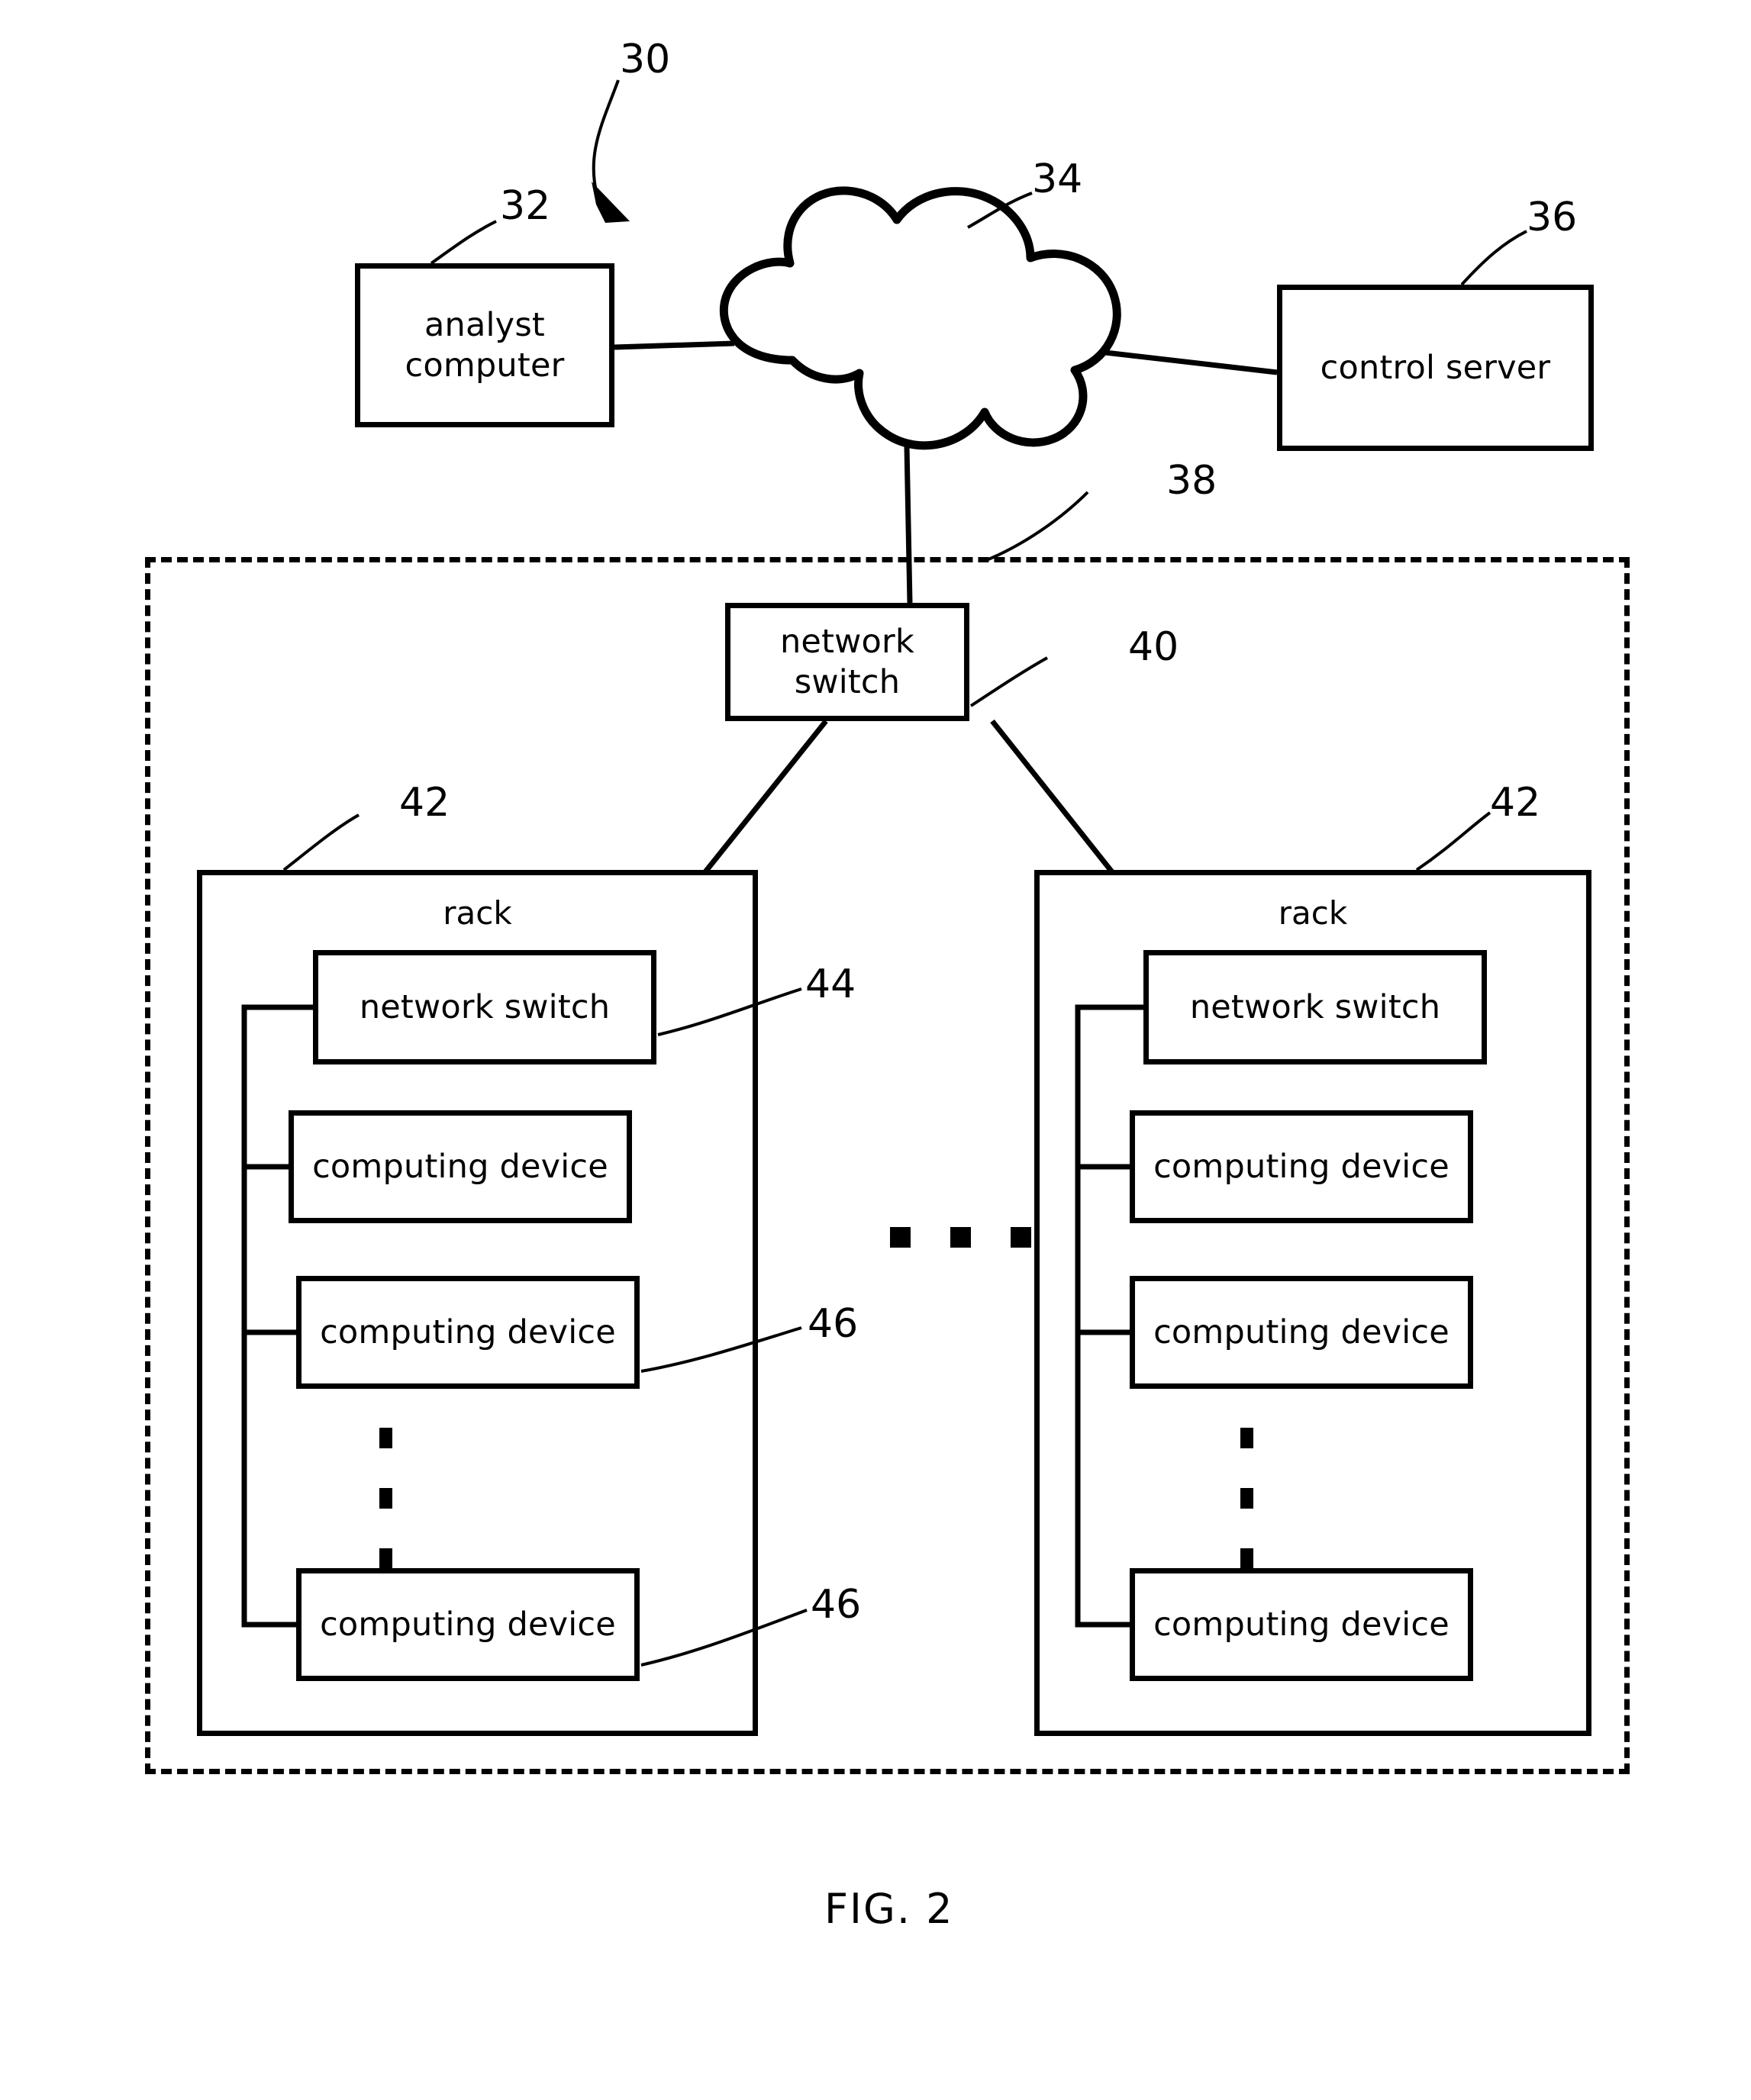  I want to click on rack-left-computing-device-2-label: computing device, so click(468, 1331).